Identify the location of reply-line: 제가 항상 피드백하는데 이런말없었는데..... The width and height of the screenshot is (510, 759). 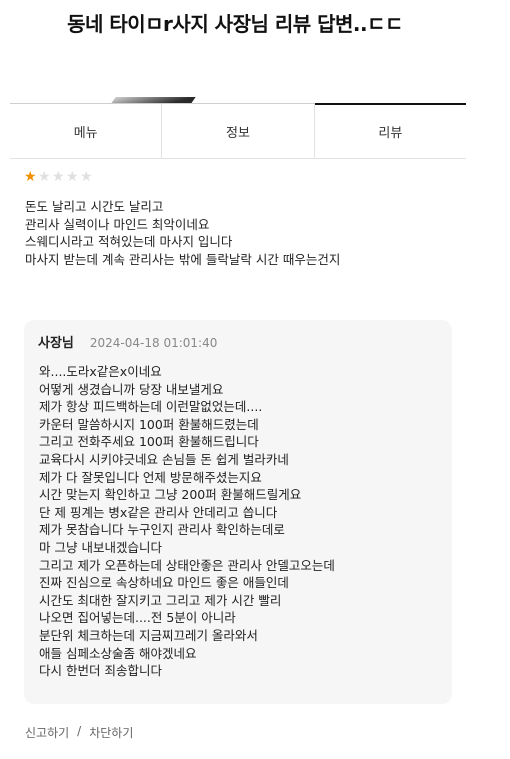
(151, 407).